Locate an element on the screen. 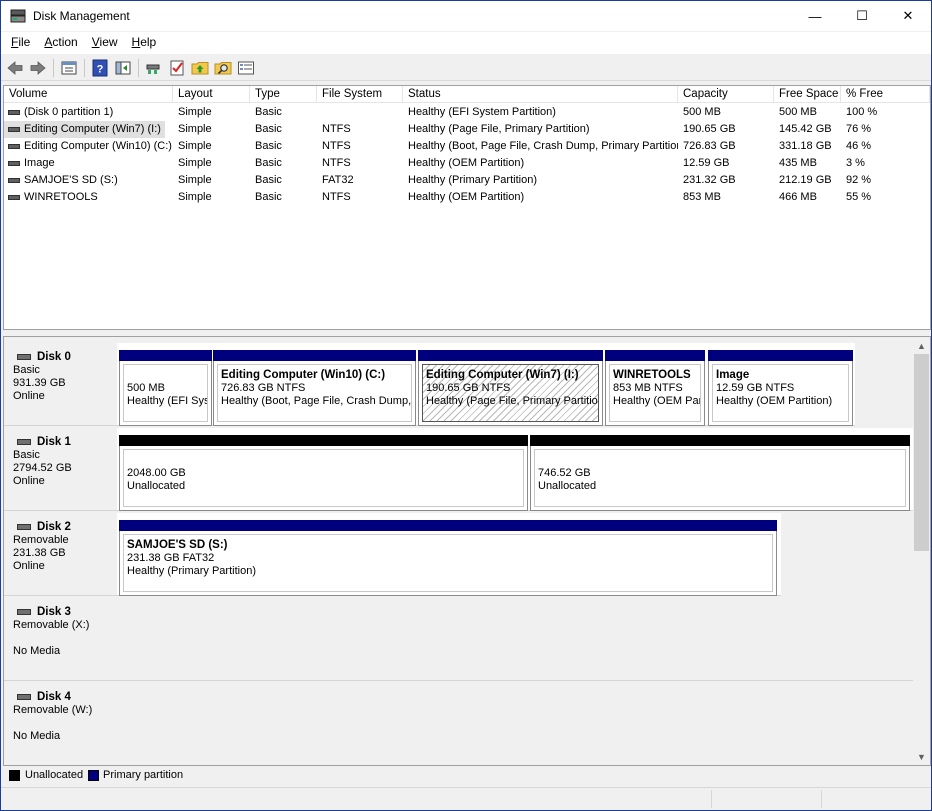  column-header-layout: Layout is located at coordinates (211, 94).